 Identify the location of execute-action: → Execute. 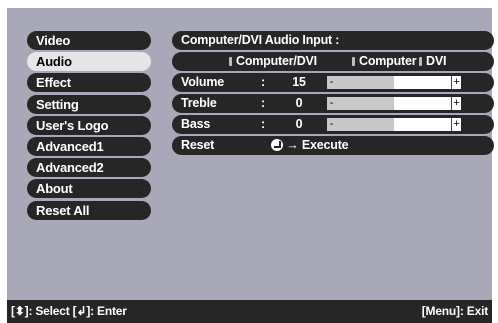
(310, 145).